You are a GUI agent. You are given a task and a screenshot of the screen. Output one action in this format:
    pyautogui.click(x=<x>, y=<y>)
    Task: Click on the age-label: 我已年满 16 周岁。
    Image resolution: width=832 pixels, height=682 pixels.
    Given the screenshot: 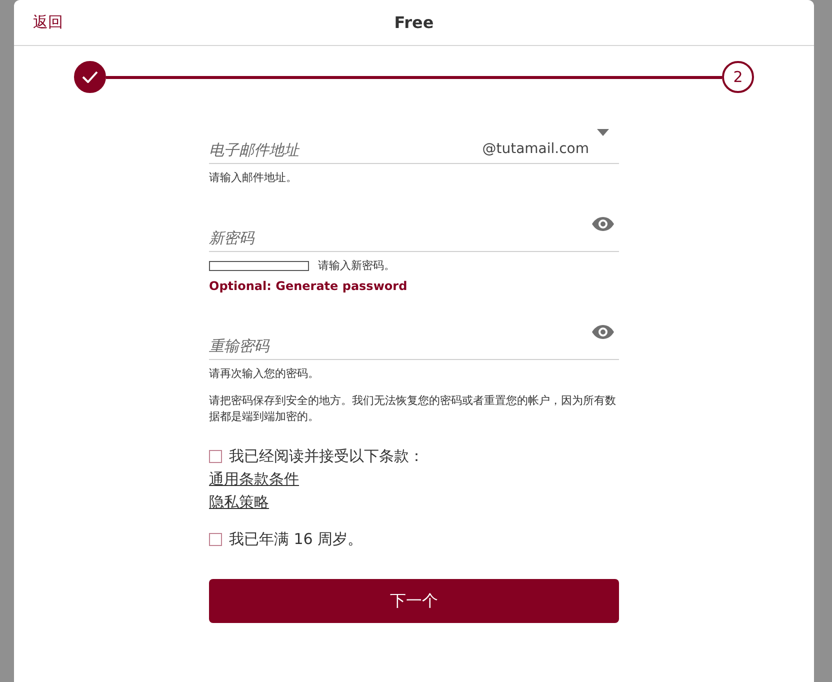 What is the action you would take?
    pyautogui.click(x=296, y=539)
    